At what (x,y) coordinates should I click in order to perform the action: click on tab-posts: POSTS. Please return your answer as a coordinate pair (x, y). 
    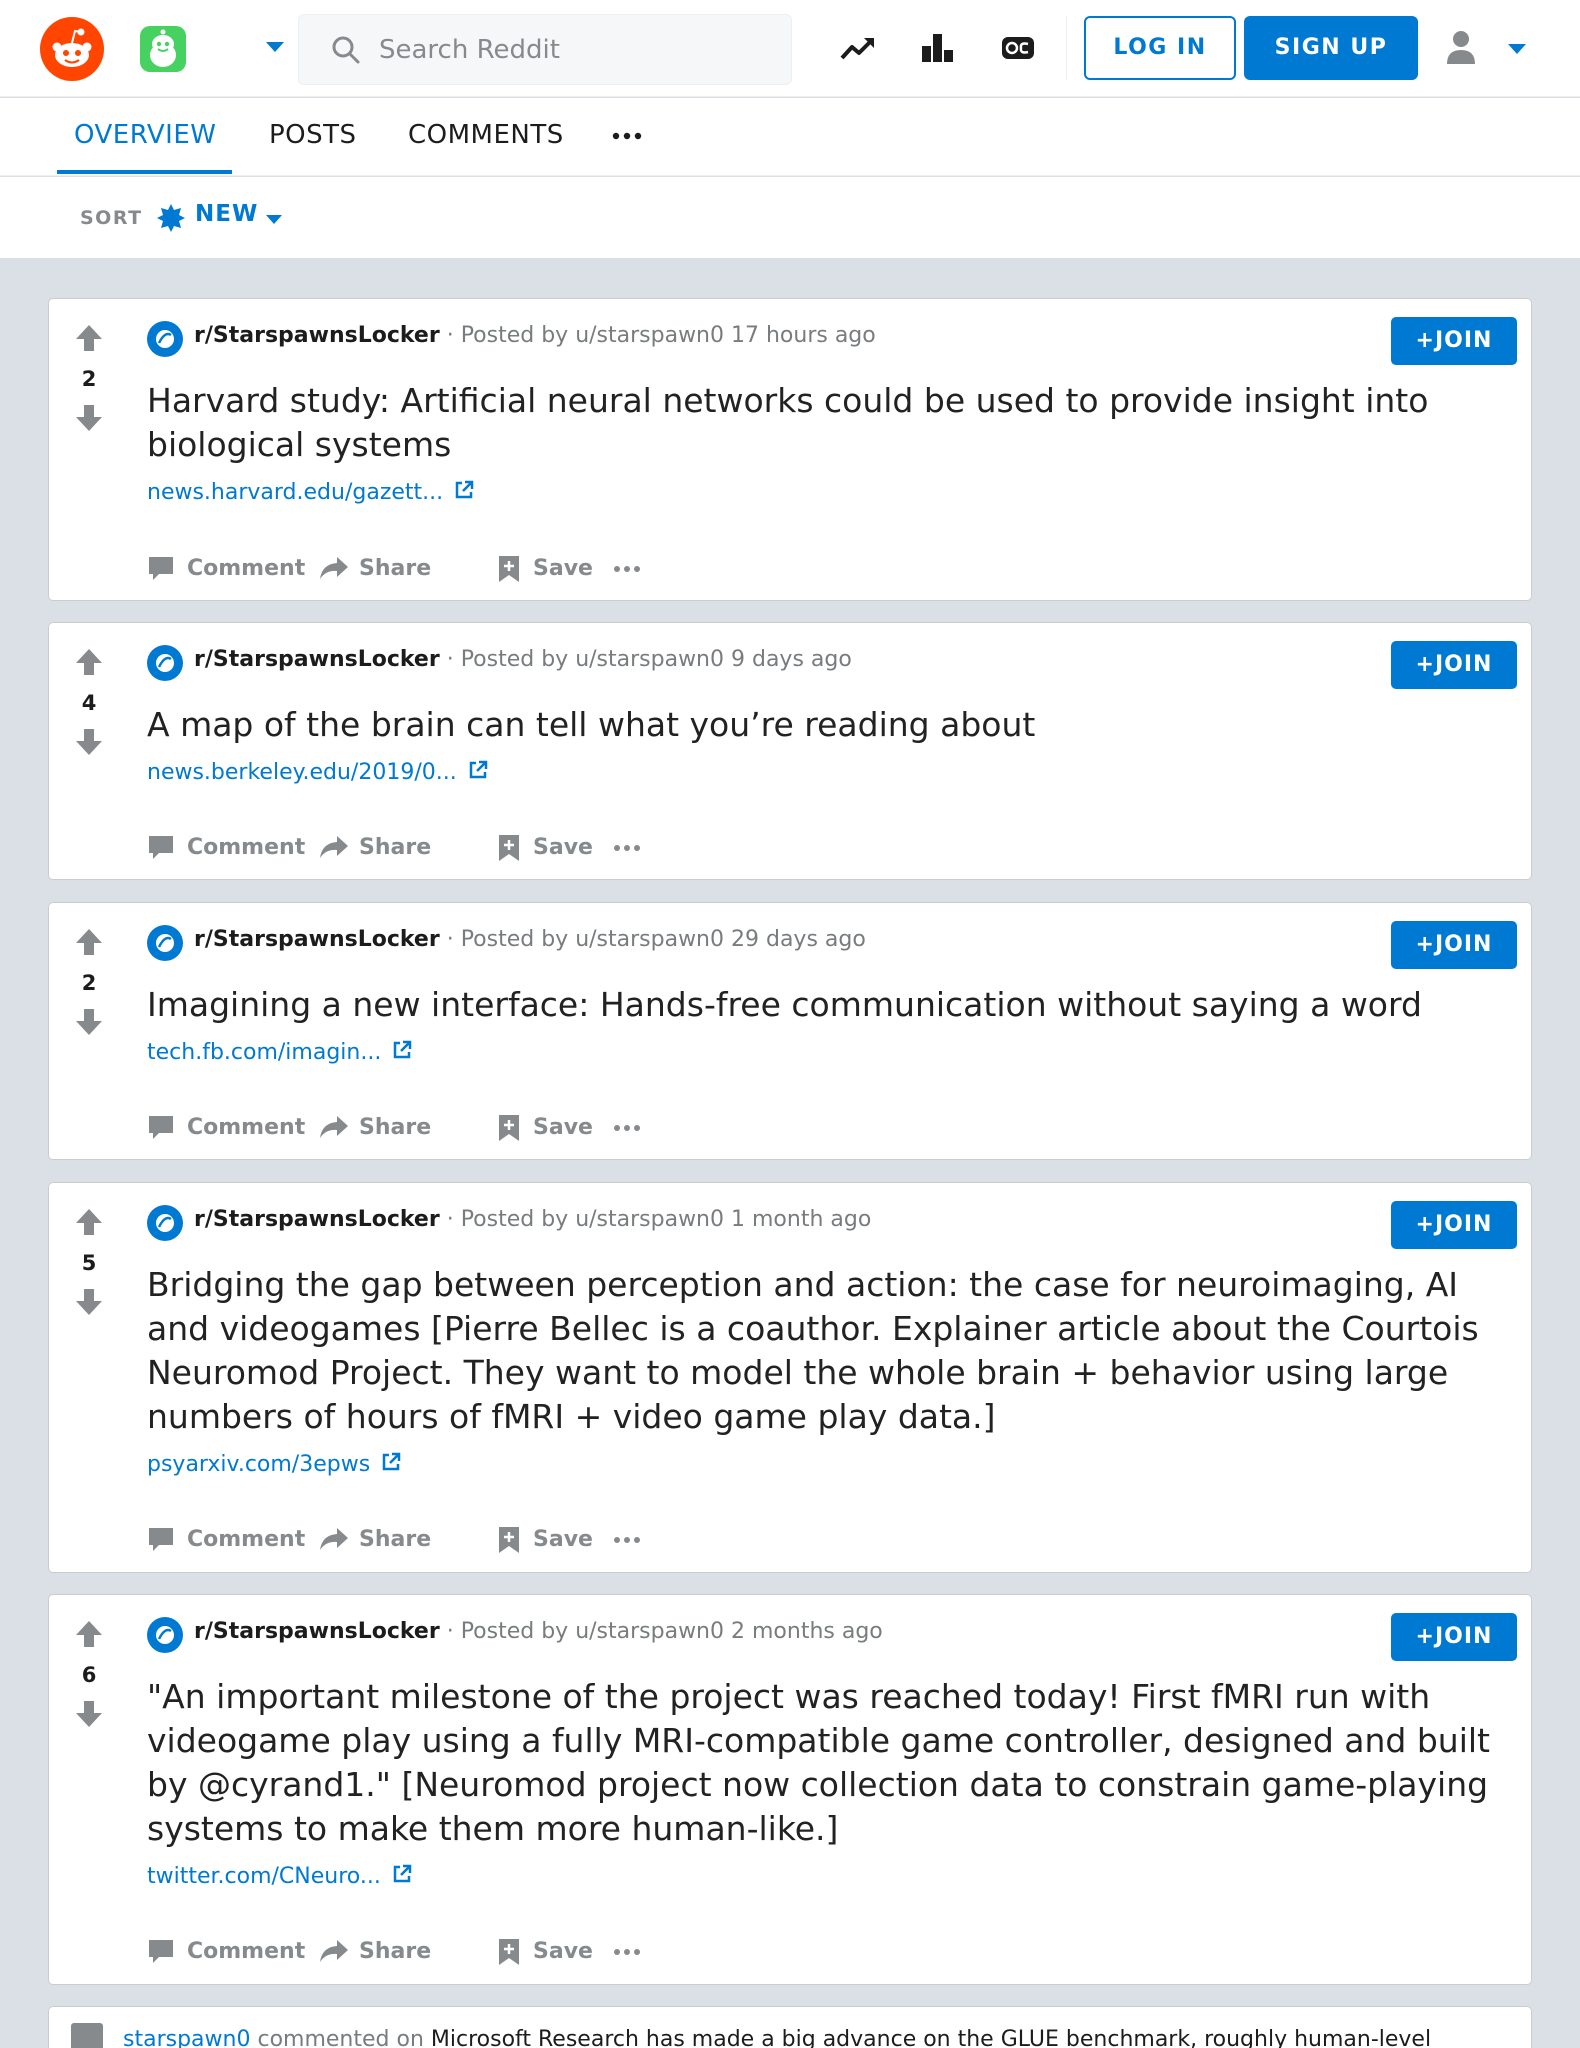
    Looking at the image, I should click on (313, 135).